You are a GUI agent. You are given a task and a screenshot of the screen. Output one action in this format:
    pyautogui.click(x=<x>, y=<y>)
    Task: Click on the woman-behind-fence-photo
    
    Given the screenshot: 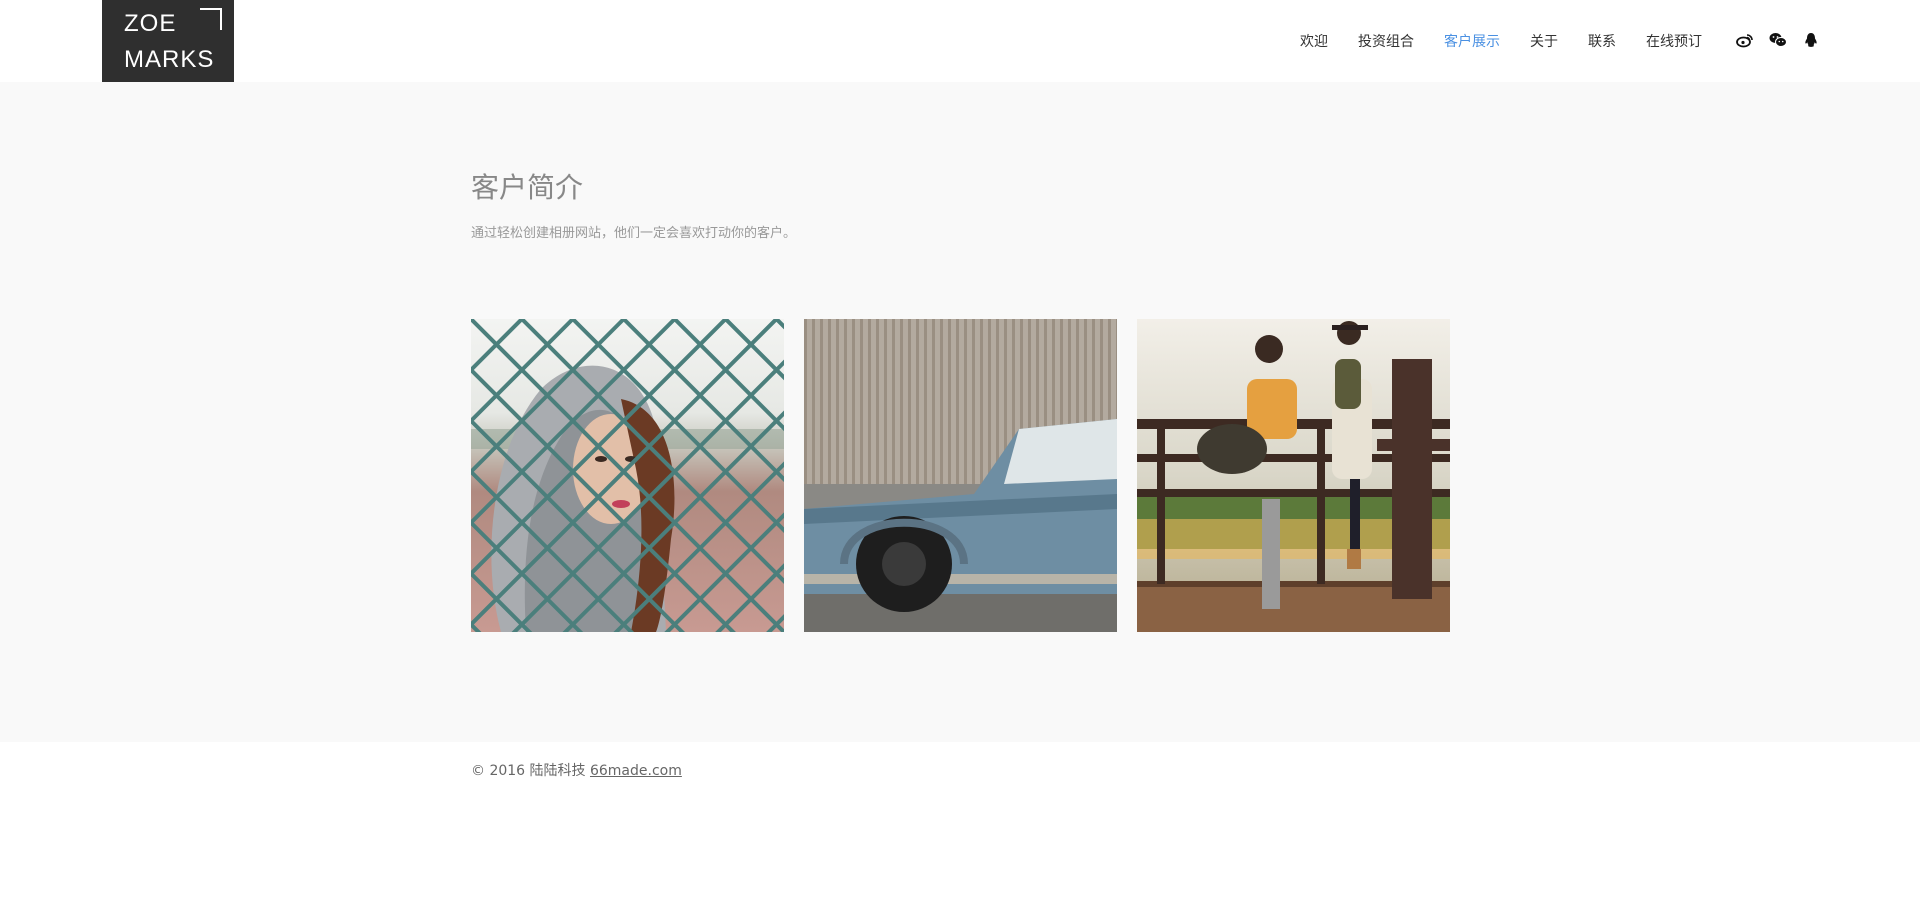 What is the action you would take?
    pyautogui.click(x=627, y=475)
    